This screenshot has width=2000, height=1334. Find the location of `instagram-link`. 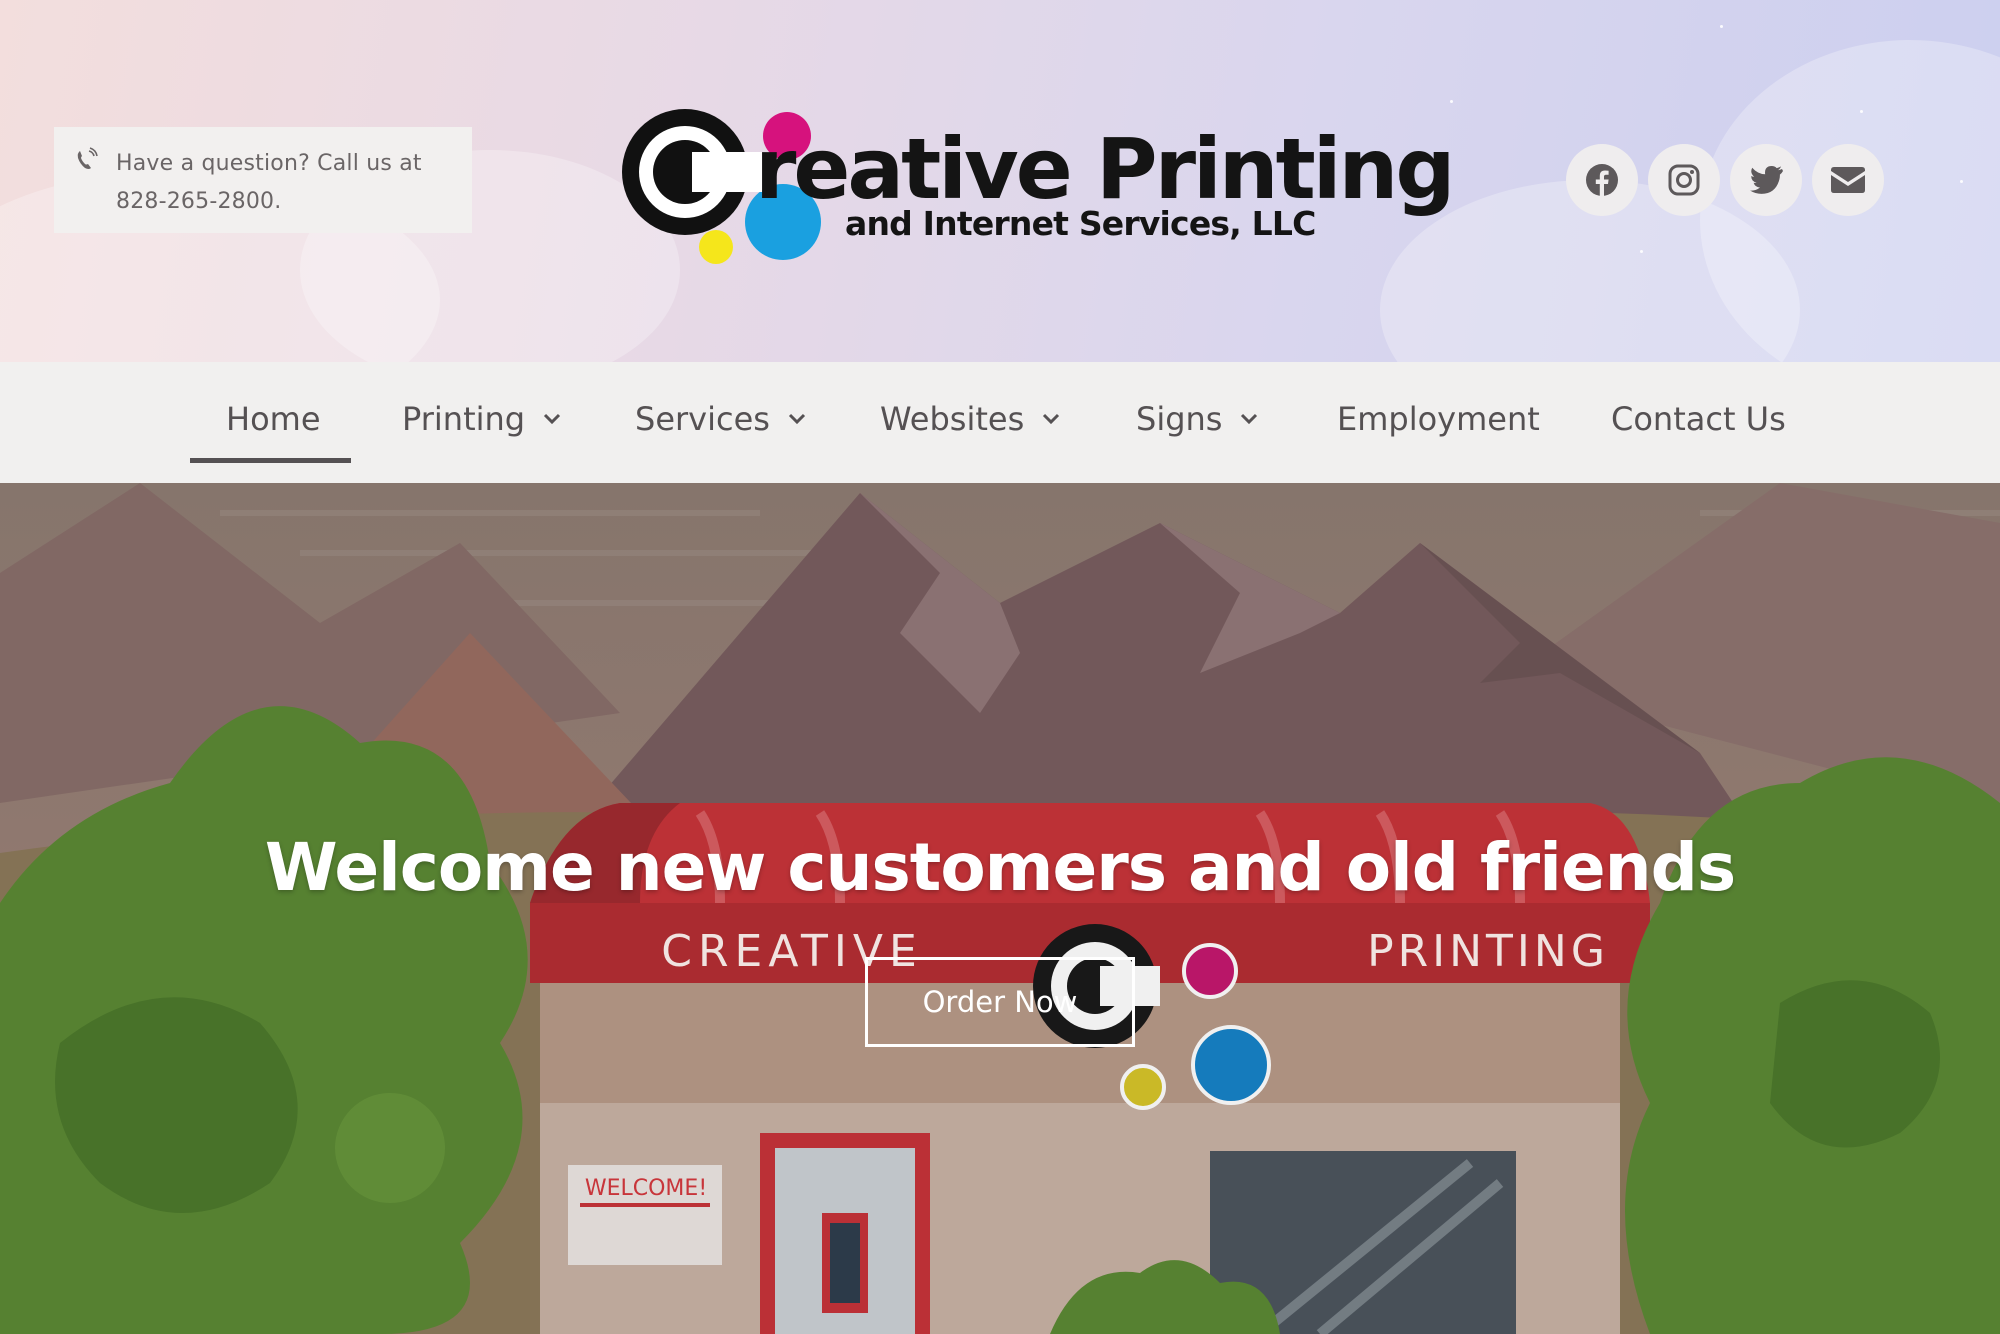

instagram-link is located at coordinates (1684, 180).